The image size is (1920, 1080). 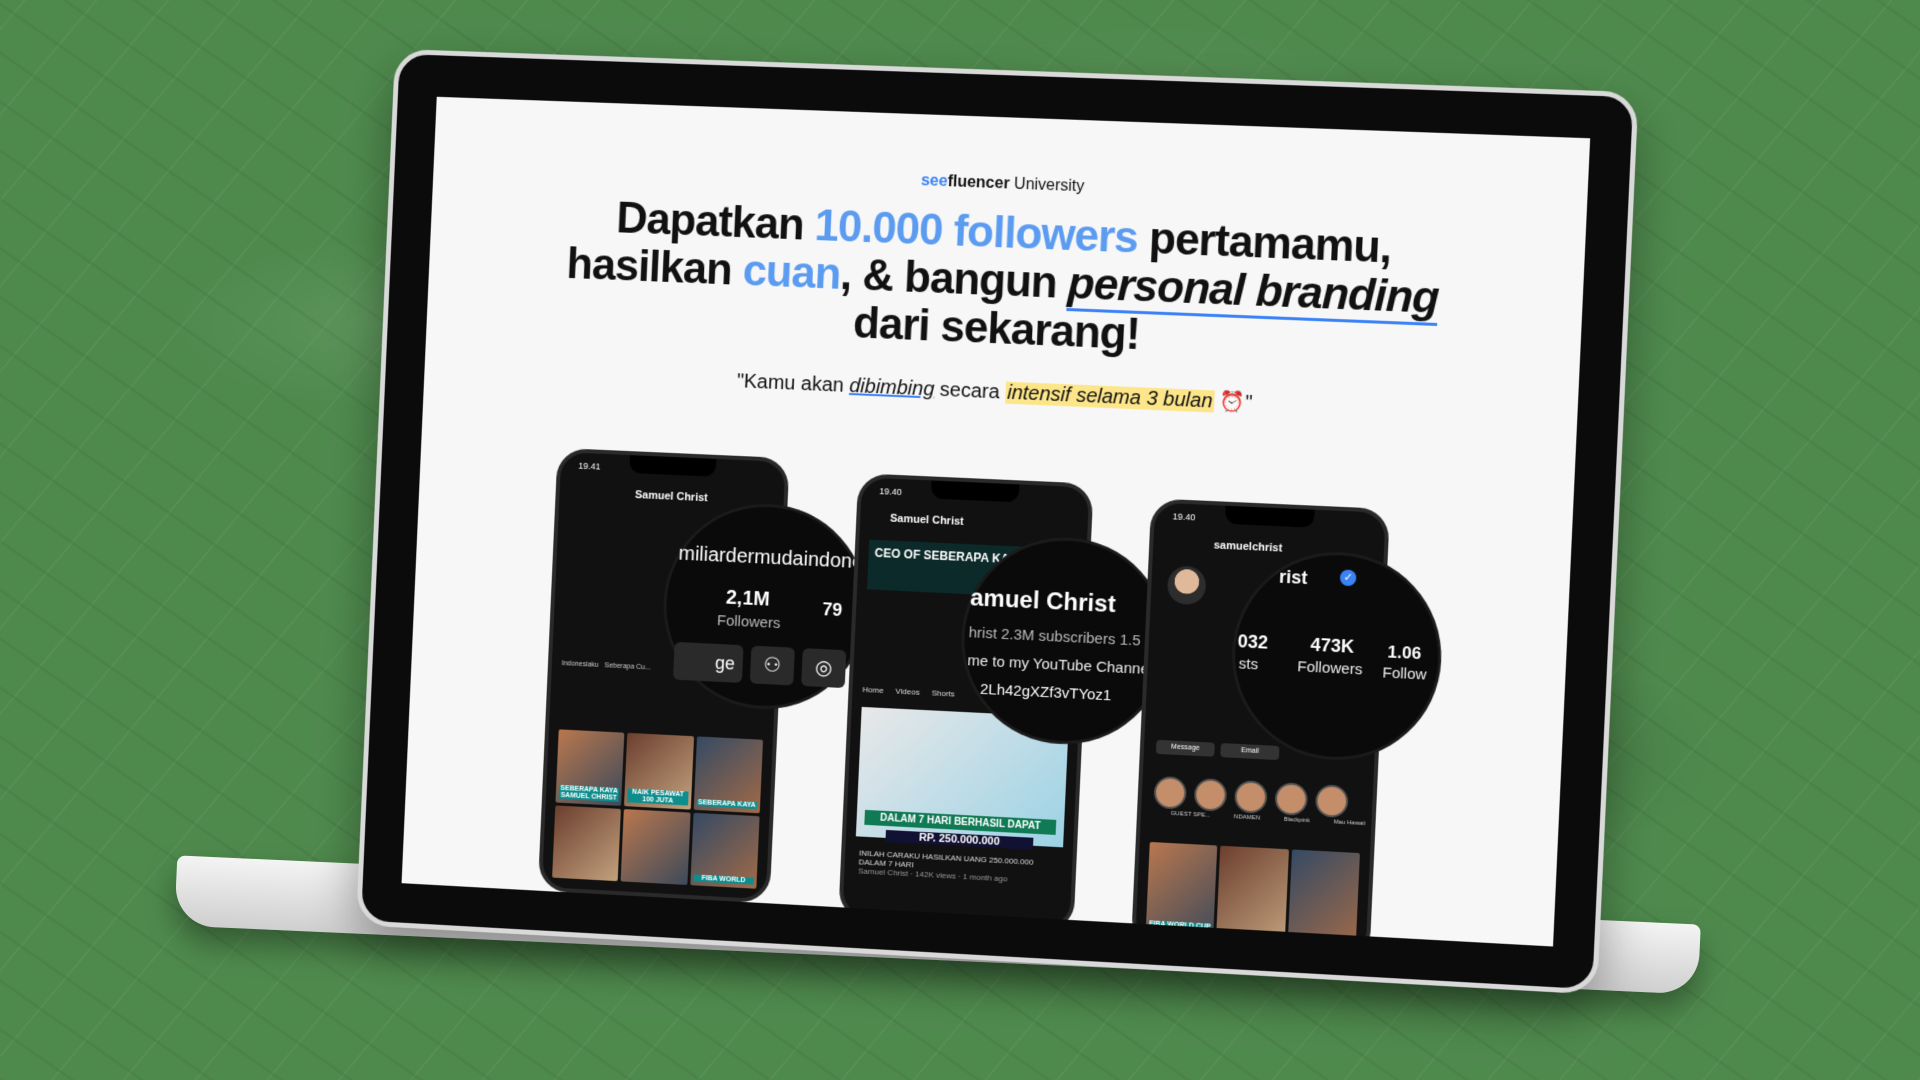 I want to click on post-thumb: FIBA WORLD CUP DI INDONESIA, so click(x=1181, y=892).